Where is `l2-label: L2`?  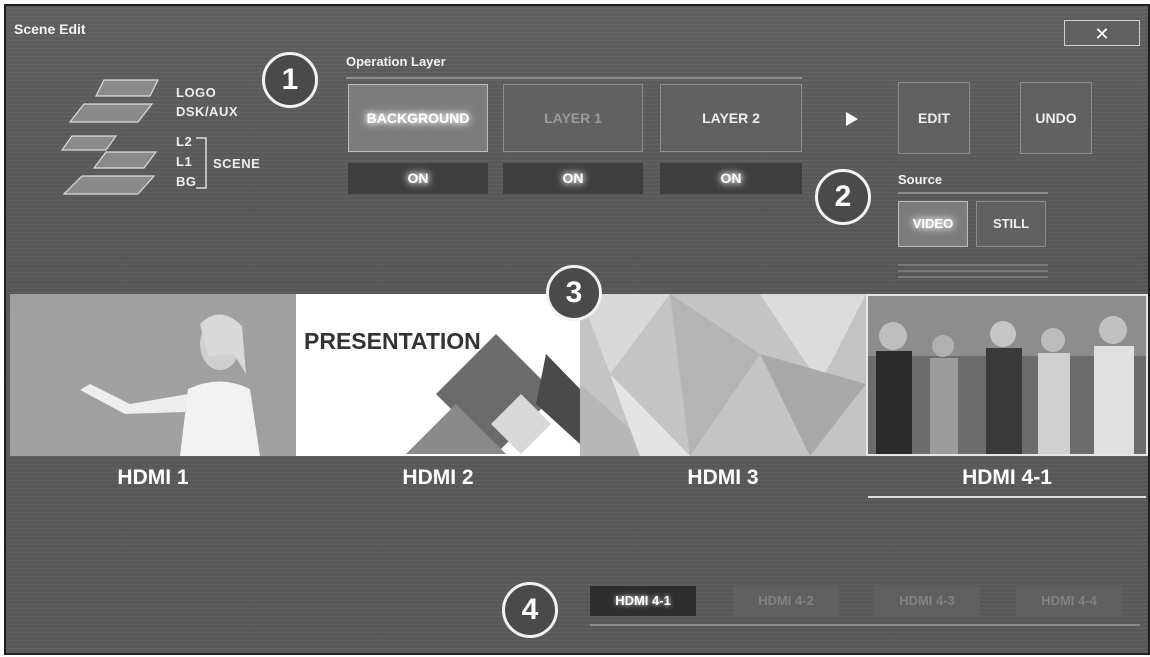 l2-label: L2 is located at coordinates (184, 141).